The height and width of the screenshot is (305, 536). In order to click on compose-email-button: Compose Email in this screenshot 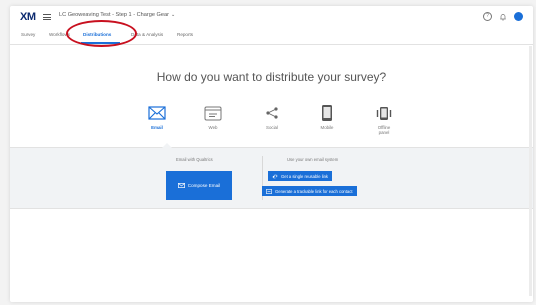, I will do `click(199, 185)`.